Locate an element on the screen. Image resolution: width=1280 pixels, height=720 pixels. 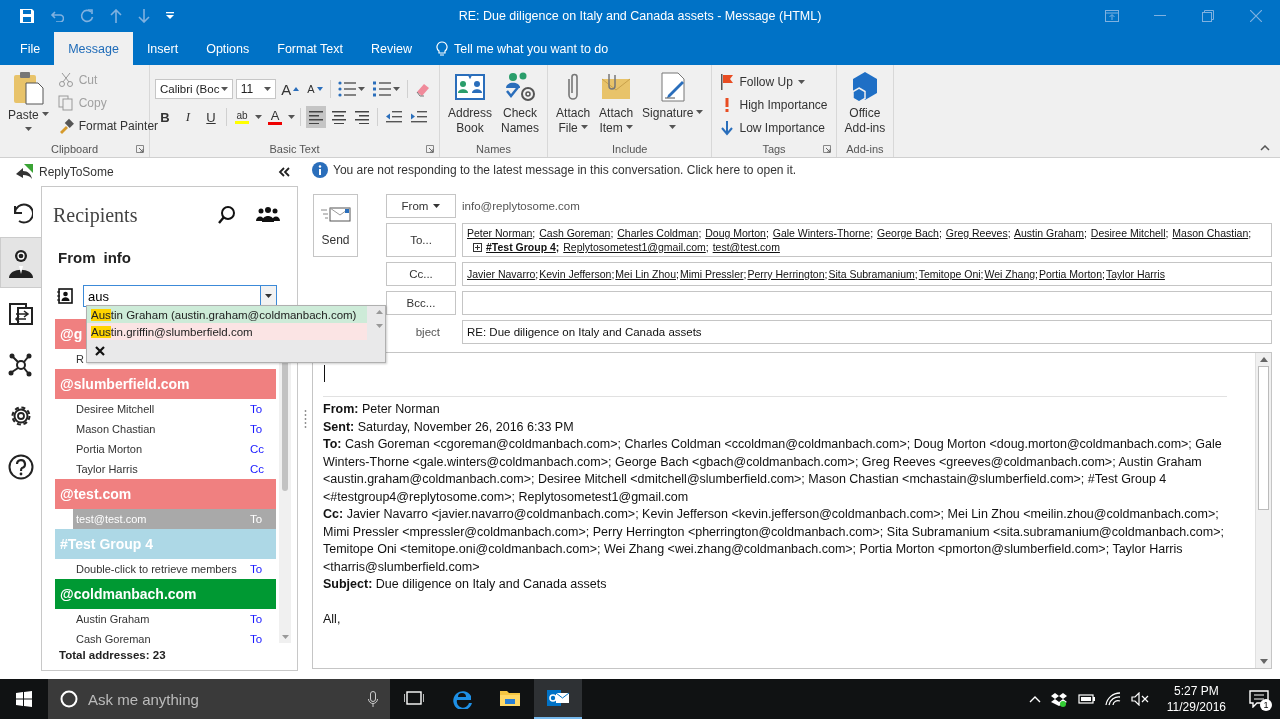
ribbon-tab: Review is located at coordinates (391, 48).